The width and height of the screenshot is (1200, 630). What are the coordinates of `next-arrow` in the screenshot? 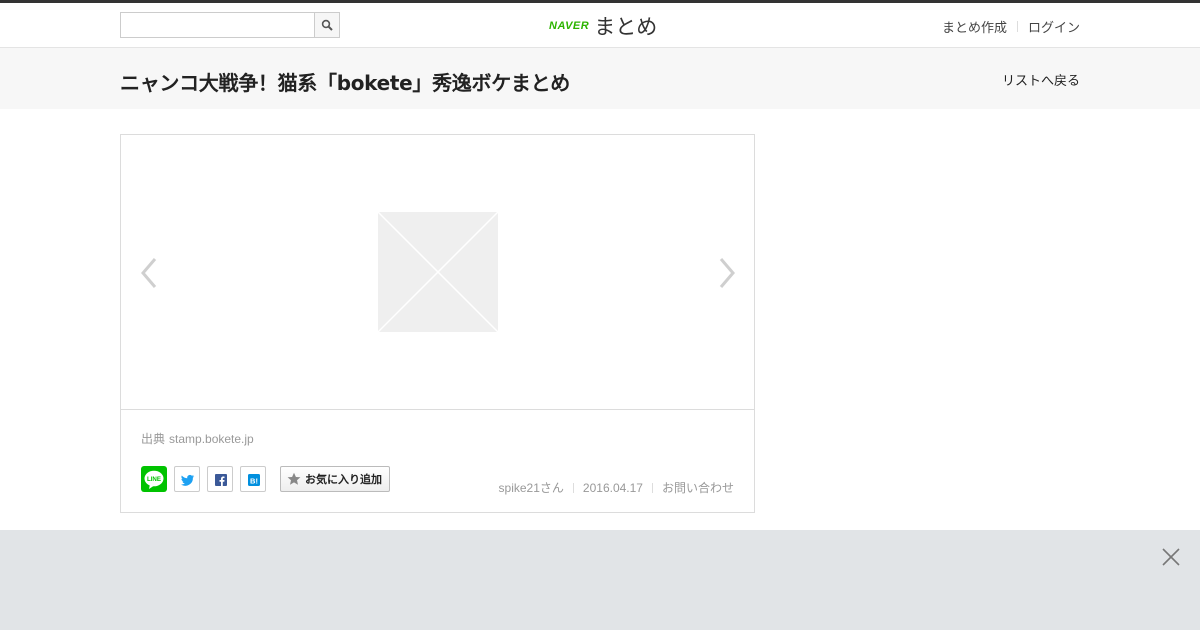 It's located at (725, 273).